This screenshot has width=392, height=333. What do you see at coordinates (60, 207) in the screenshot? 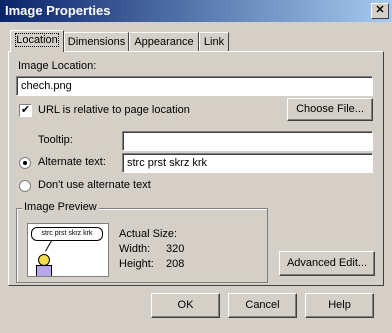
I see `image-preview-label: Image Preview` at bounding box center [60, 207].